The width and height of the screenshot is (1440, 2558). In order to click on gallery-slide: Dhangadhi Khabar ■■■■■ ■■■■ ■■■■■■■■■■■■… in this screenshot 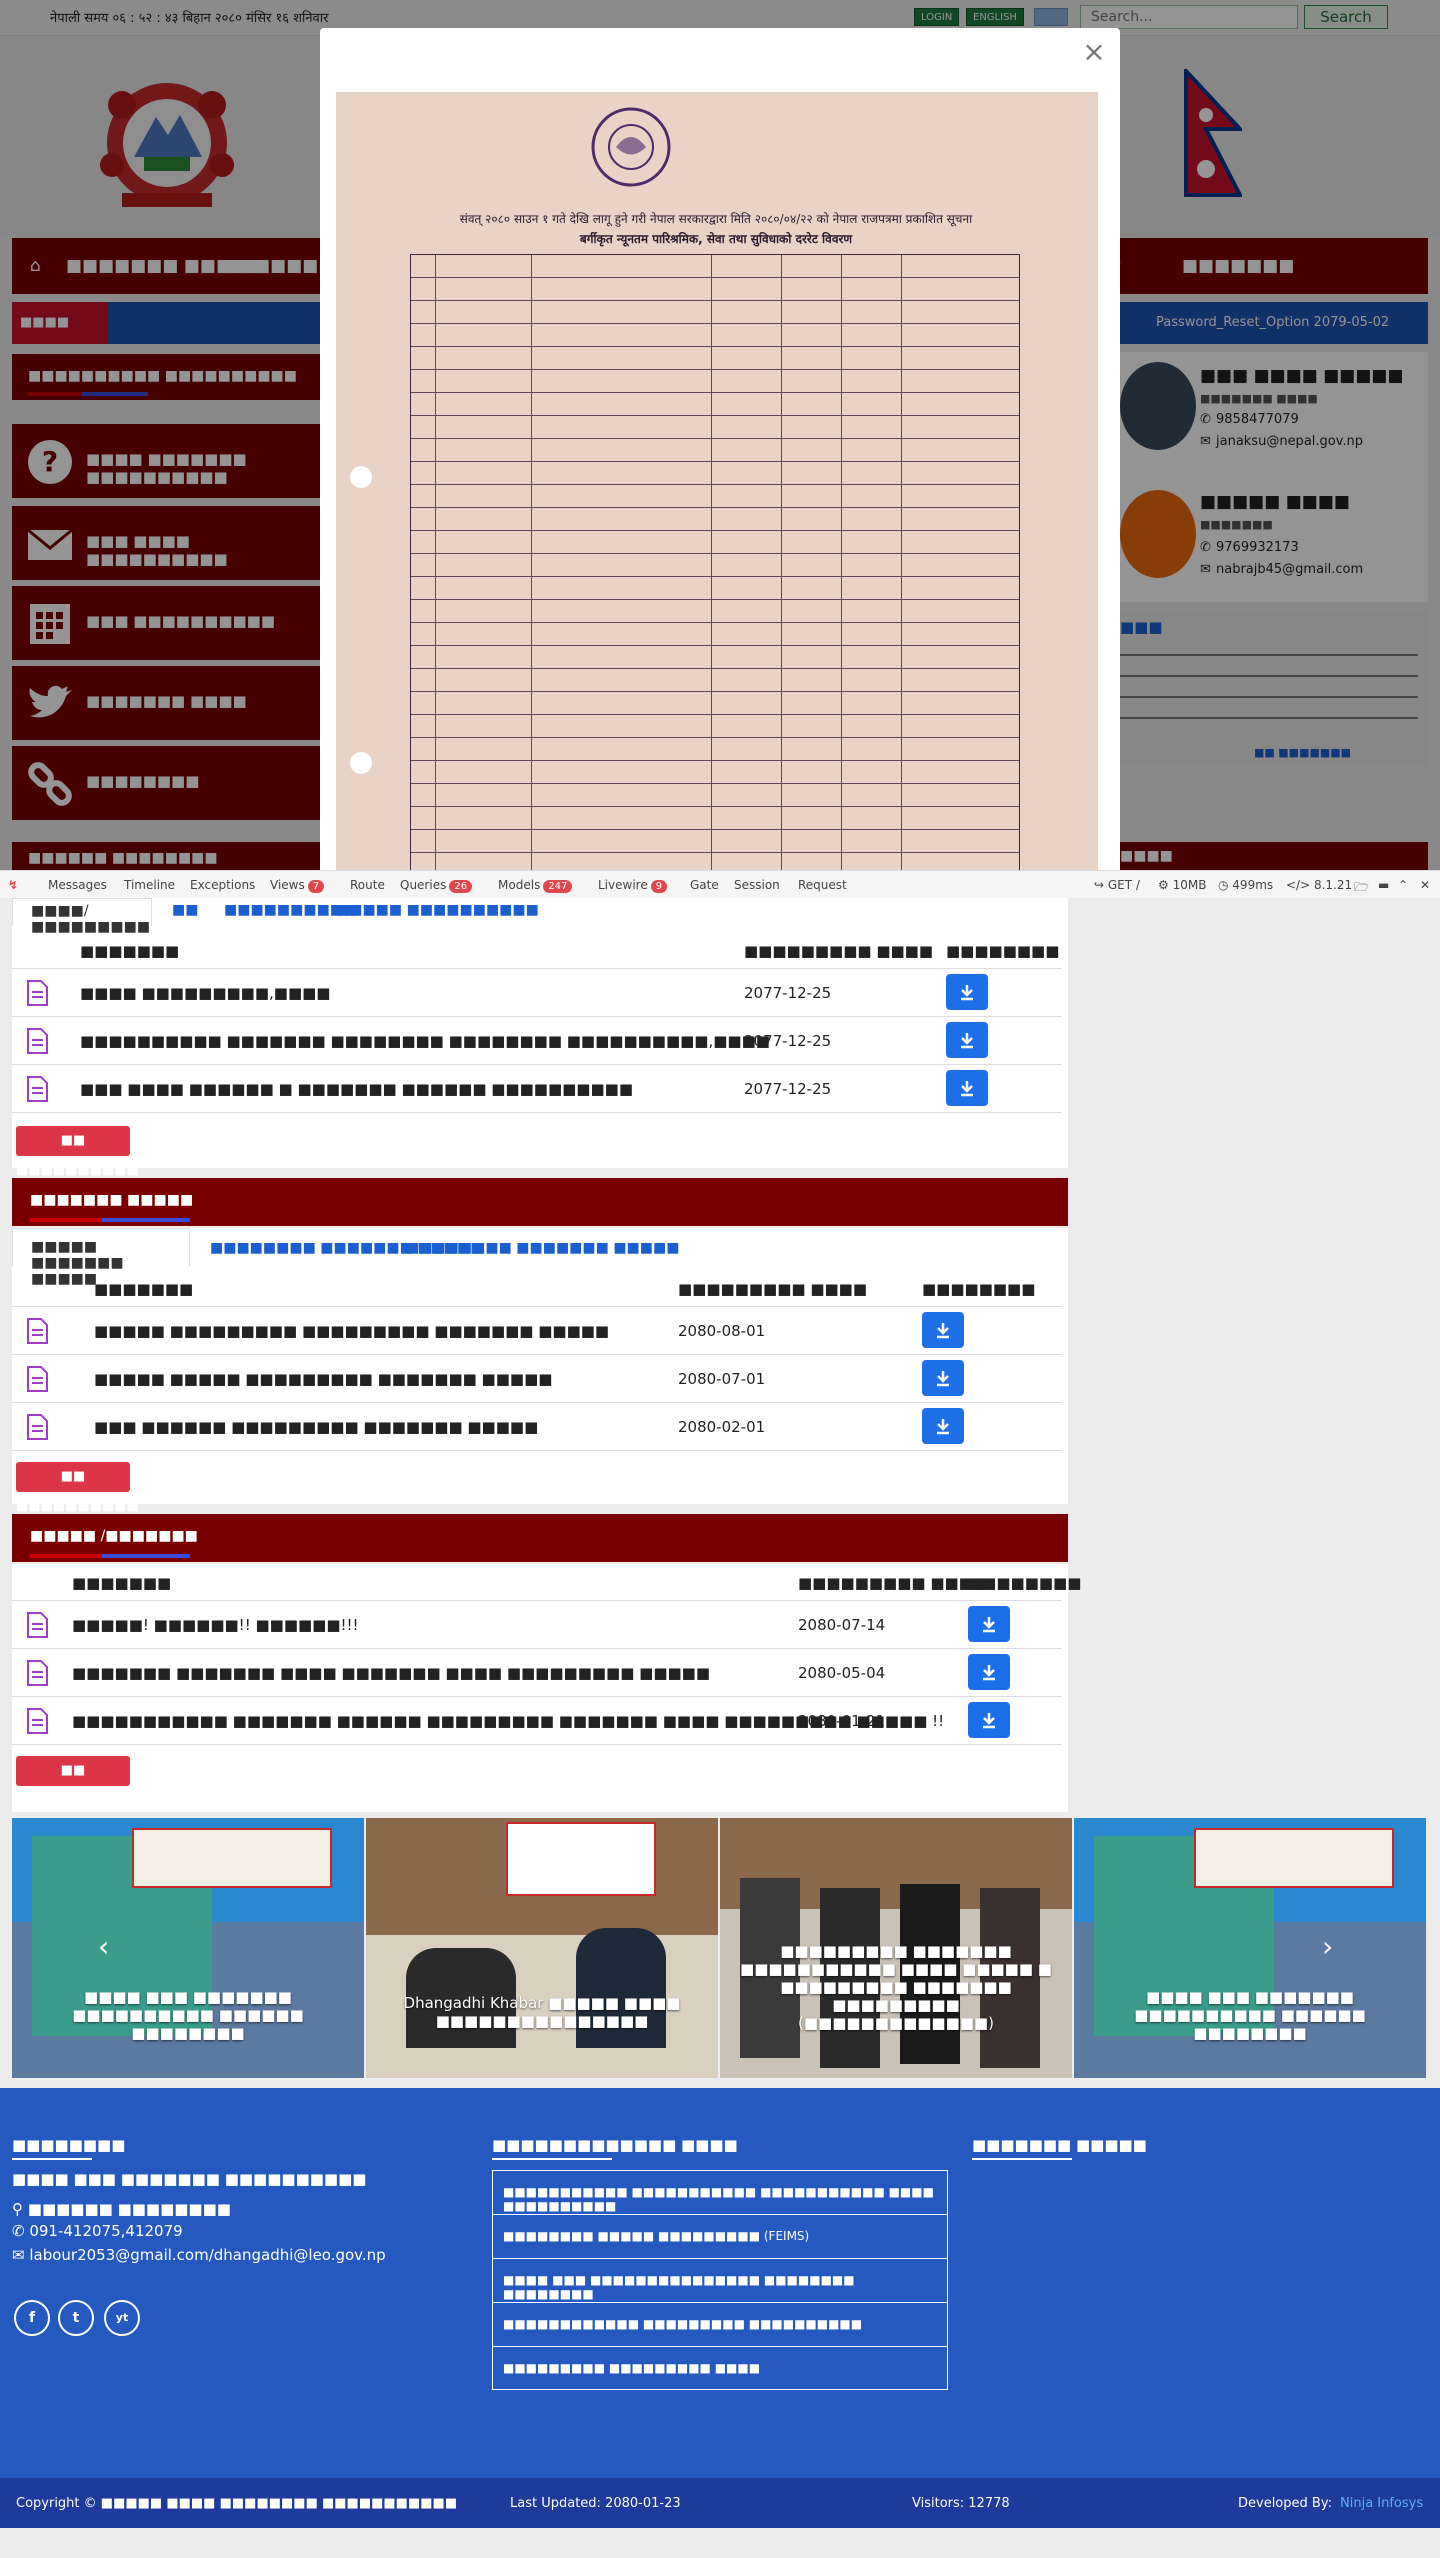, I will do `click(542, 1948)`.